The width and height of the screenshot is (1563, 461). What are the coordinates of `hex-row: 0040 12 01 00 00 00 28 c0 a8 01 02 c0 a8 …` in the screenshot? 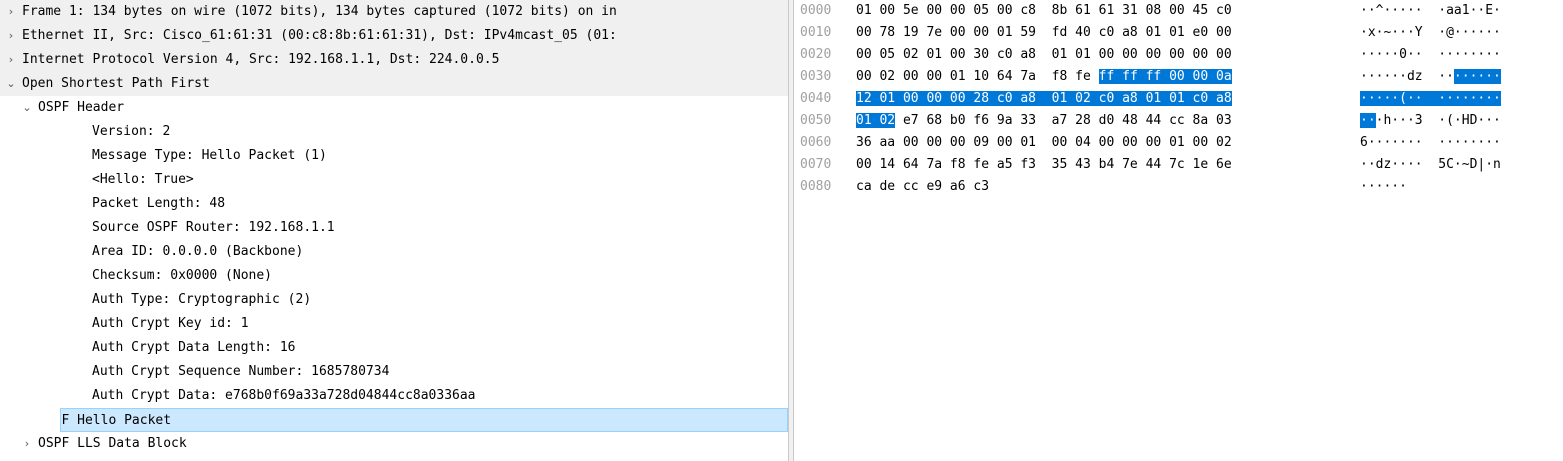 It's located at (1178, 99).